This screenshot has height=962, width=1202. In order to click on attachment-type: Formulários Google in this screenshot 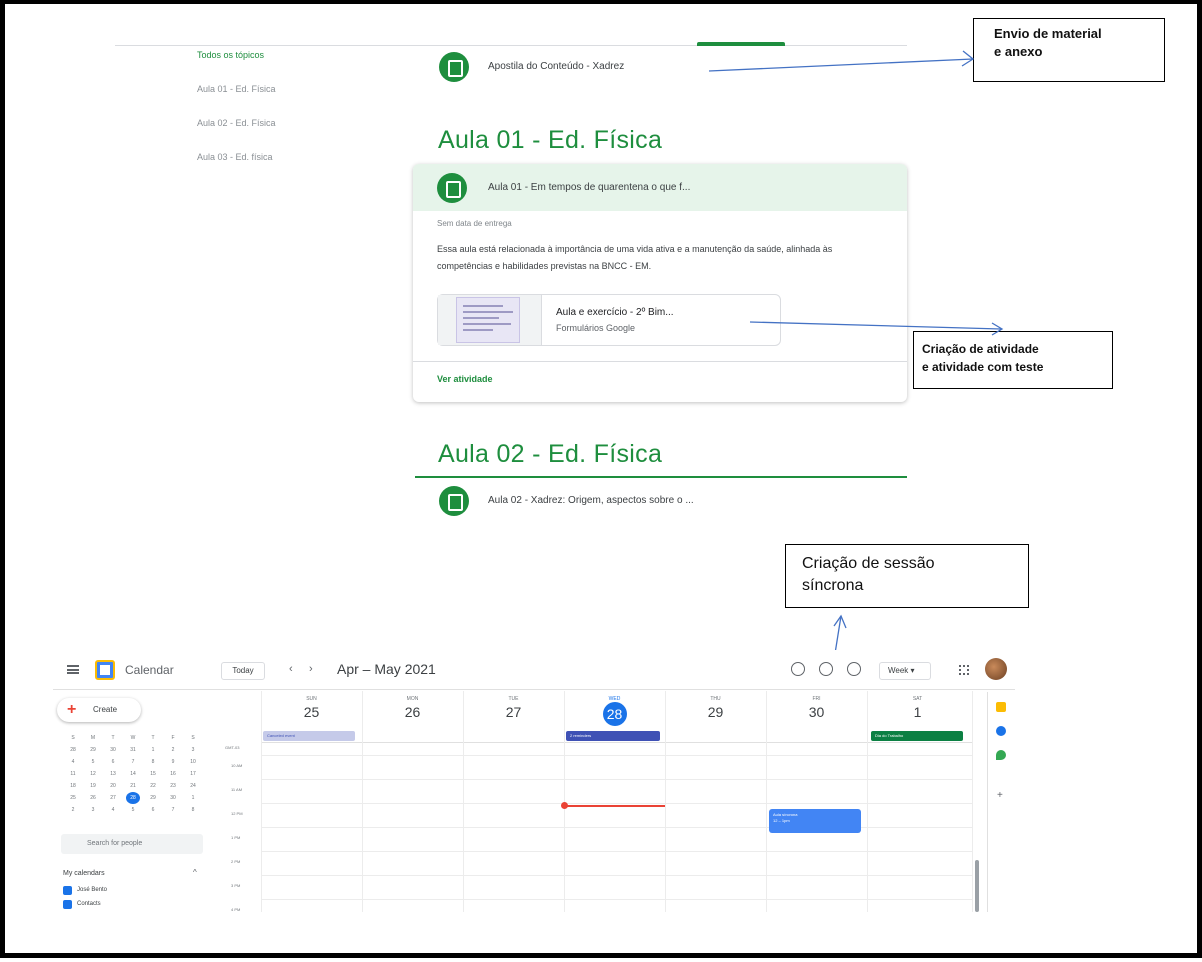, I will do `click(596, 328)`.